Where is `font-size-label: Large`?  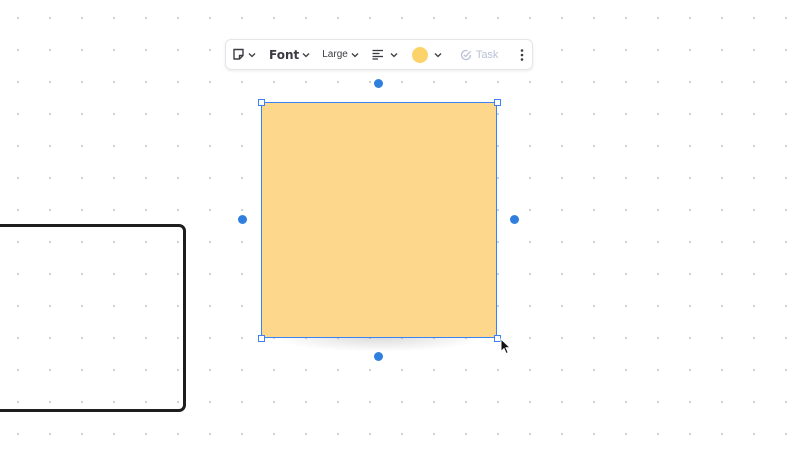 font-size-label: Large is located at coordinates (335, 54).